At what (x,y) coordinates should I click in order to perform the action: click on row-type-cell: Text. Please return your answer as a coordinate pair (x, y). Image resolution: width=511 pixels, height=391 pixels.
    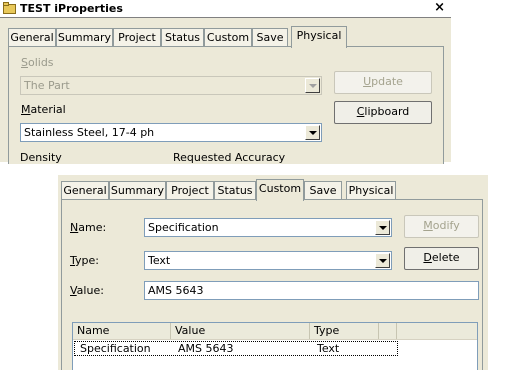
    Looking at the image, I should click on (328, 348).